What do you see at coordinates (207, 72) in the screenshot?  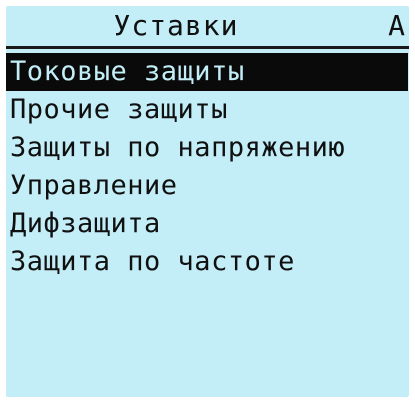 I see `menu-item-current-protections: Токовые защиты` at bounding box center [207, 72].